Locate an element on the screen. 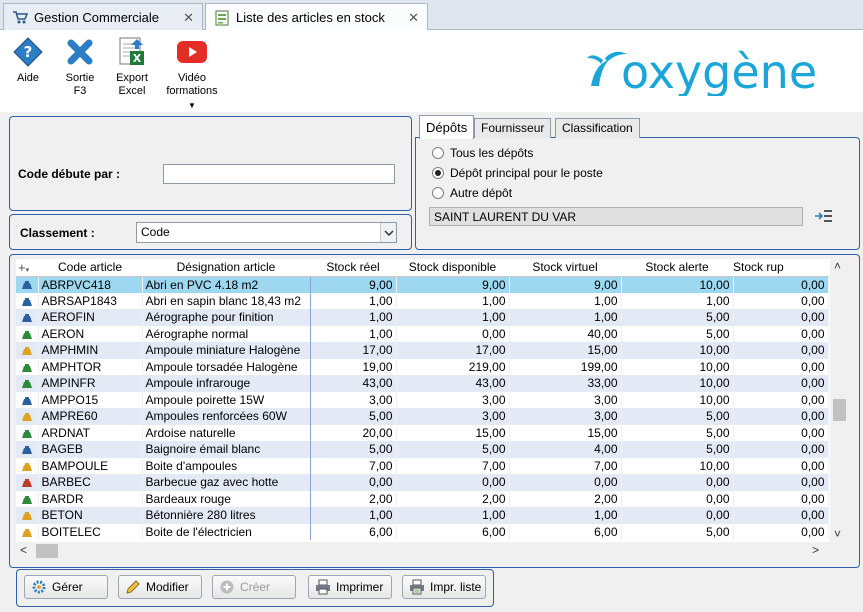  vertical-scrollbar: ˄ ˅ is located at coordinates (839, 400).